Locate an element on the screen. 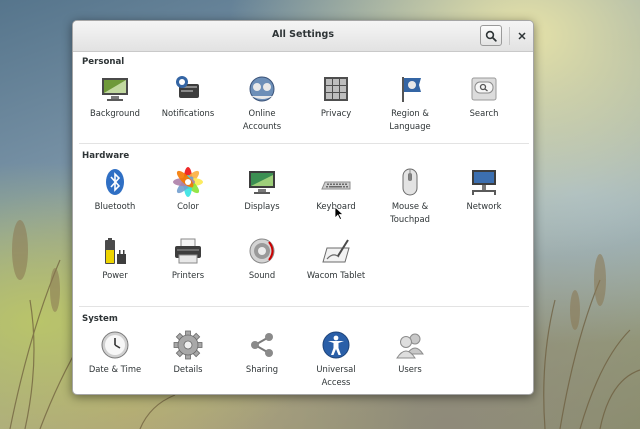 The width and height of the screenshot is (640, 429). settings-item-users: Users is located at coordinates (410, 353).